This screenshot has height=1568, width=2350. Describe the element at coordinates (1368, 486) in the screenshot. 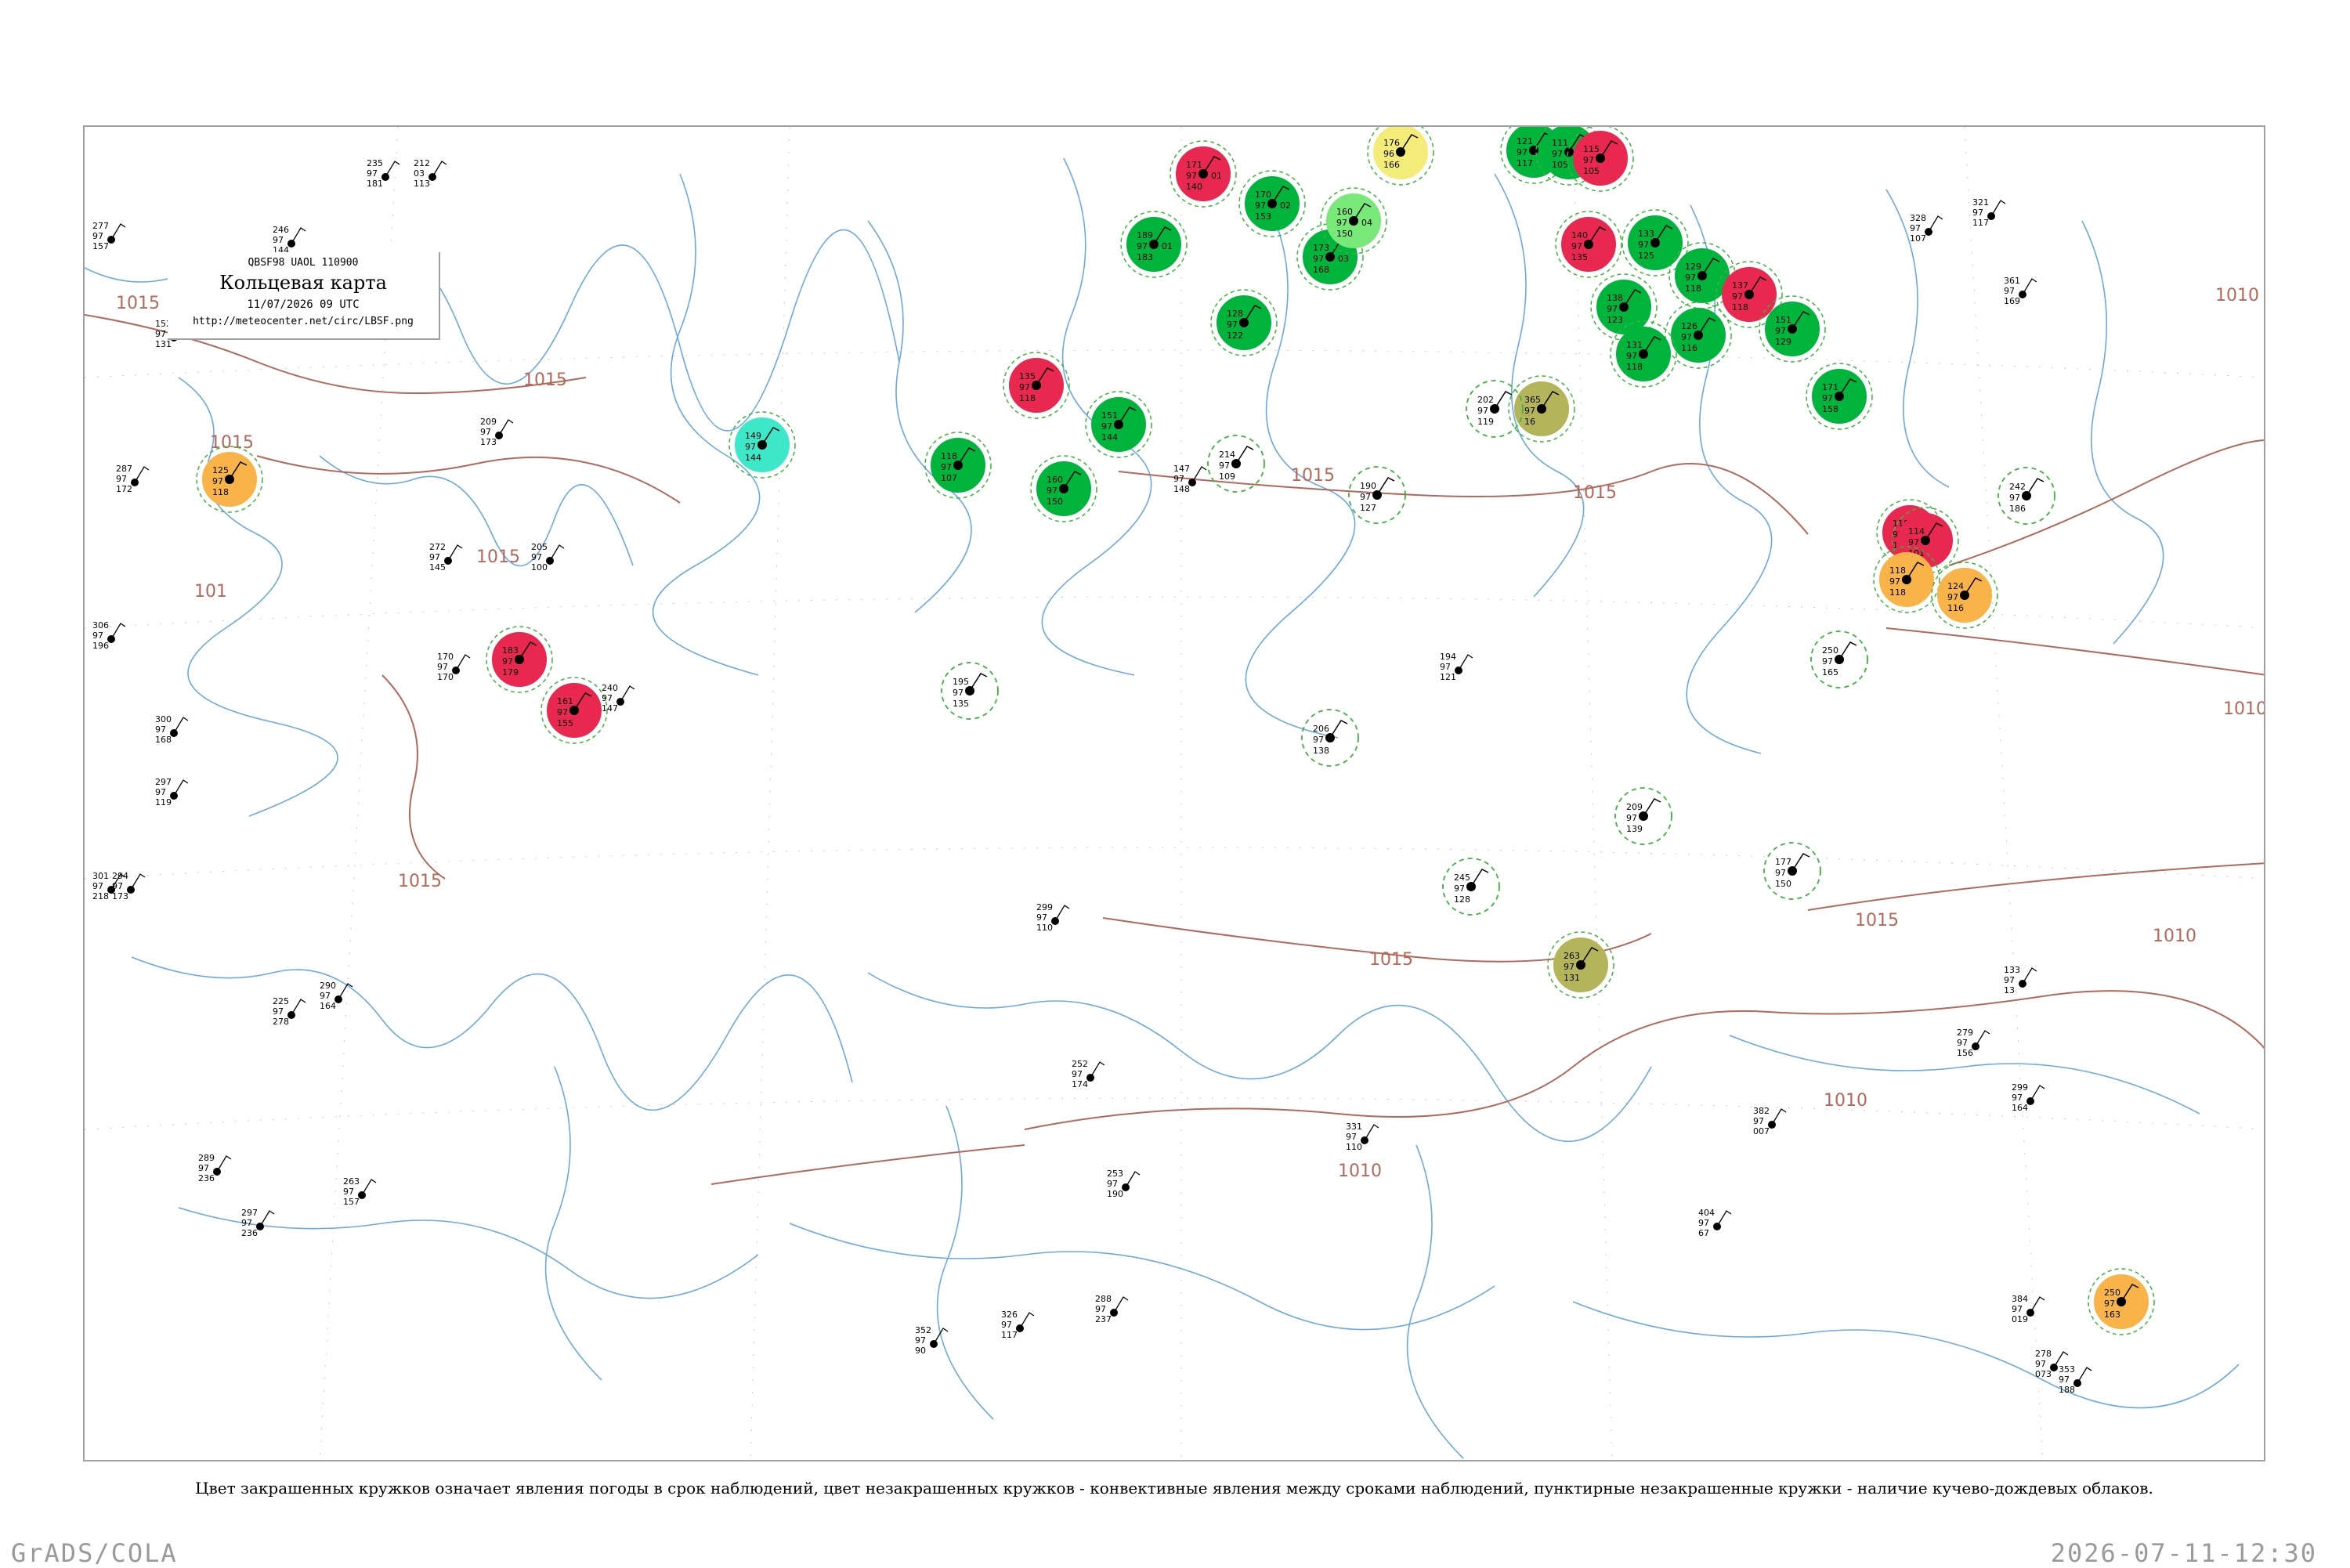

I see `station-pressure: 190` at that location.